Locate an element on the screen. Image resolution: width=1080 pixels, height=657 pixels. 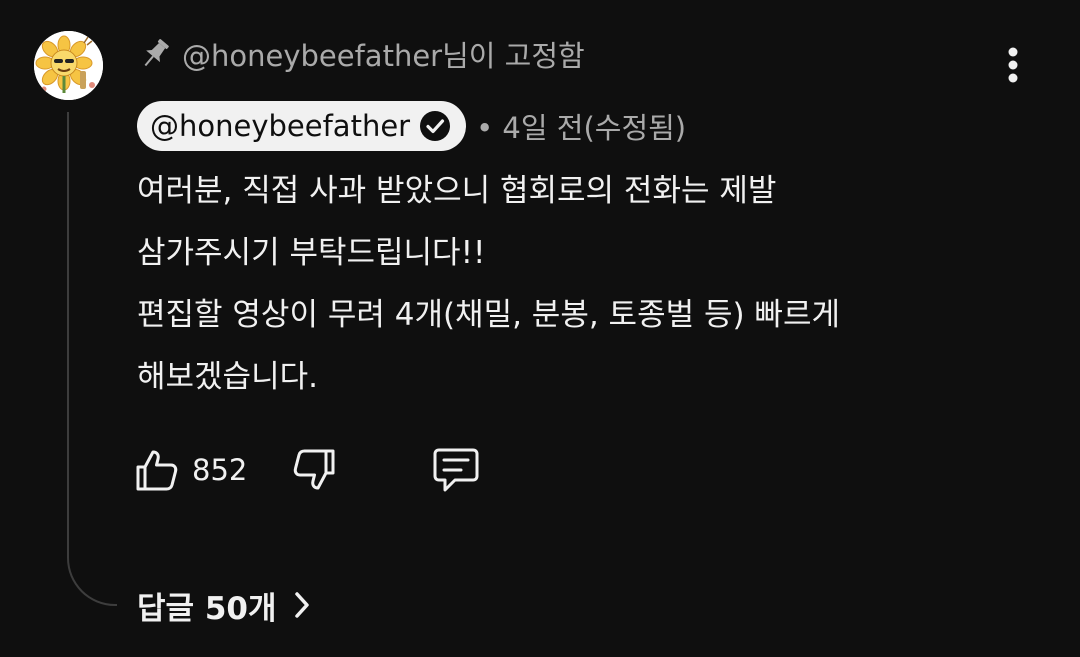
author-name: @honeybeefather is located at coordinates (280, 126).